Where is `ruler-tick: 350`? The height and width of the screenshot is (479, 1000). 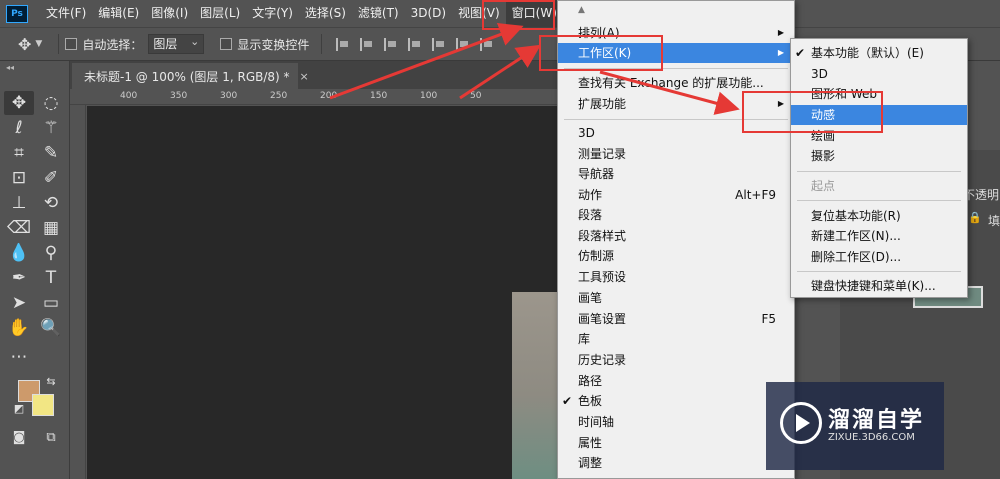
ruler-tick: 350 is located at coordinates (179, 96).